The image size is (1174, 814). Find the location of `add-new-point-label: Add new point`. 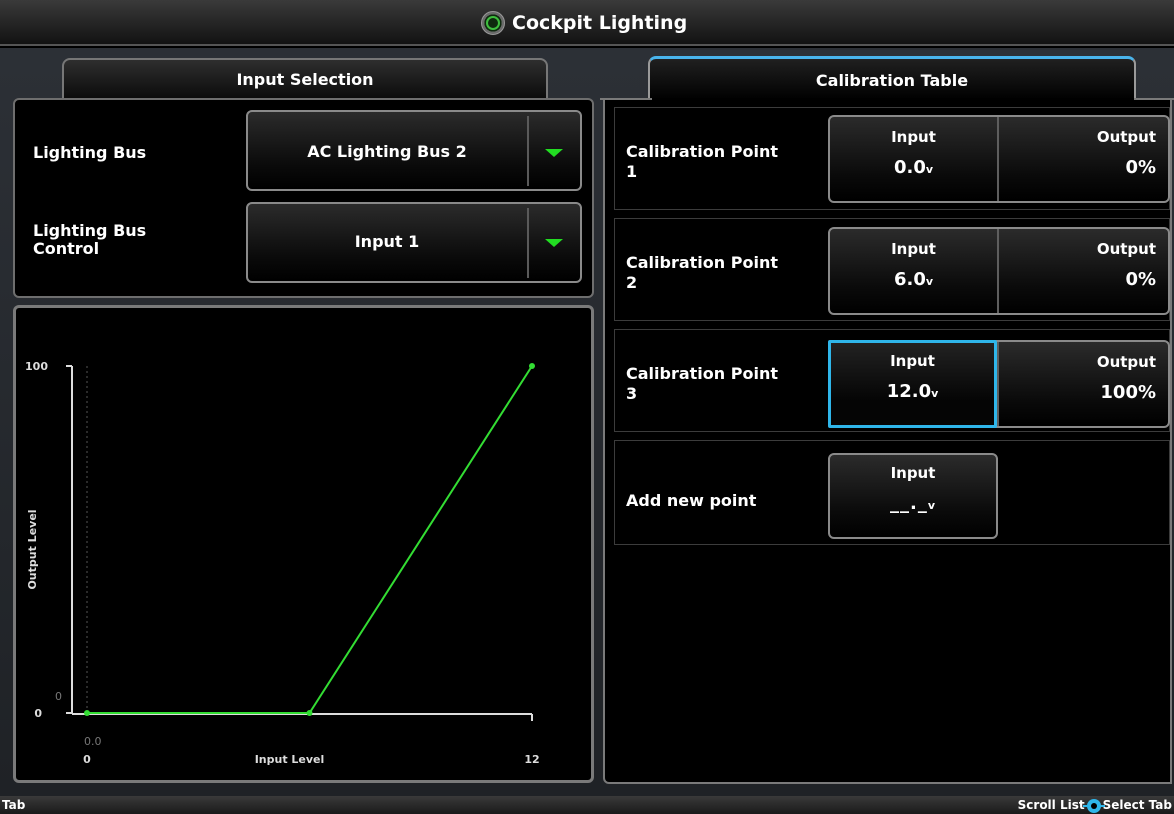

add-new-point-label: Add new point is located at coordinates (691, 500).